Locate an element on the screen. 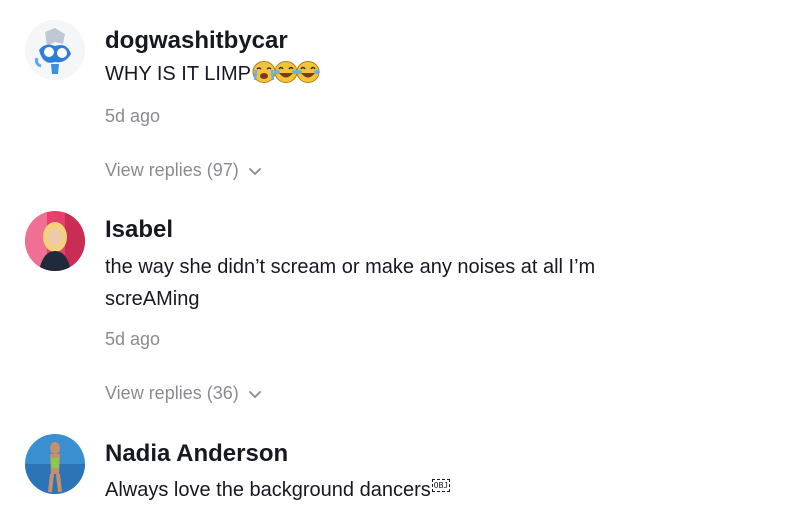  view-replies-button: View replies (36) is located at coordinates (184, 393).